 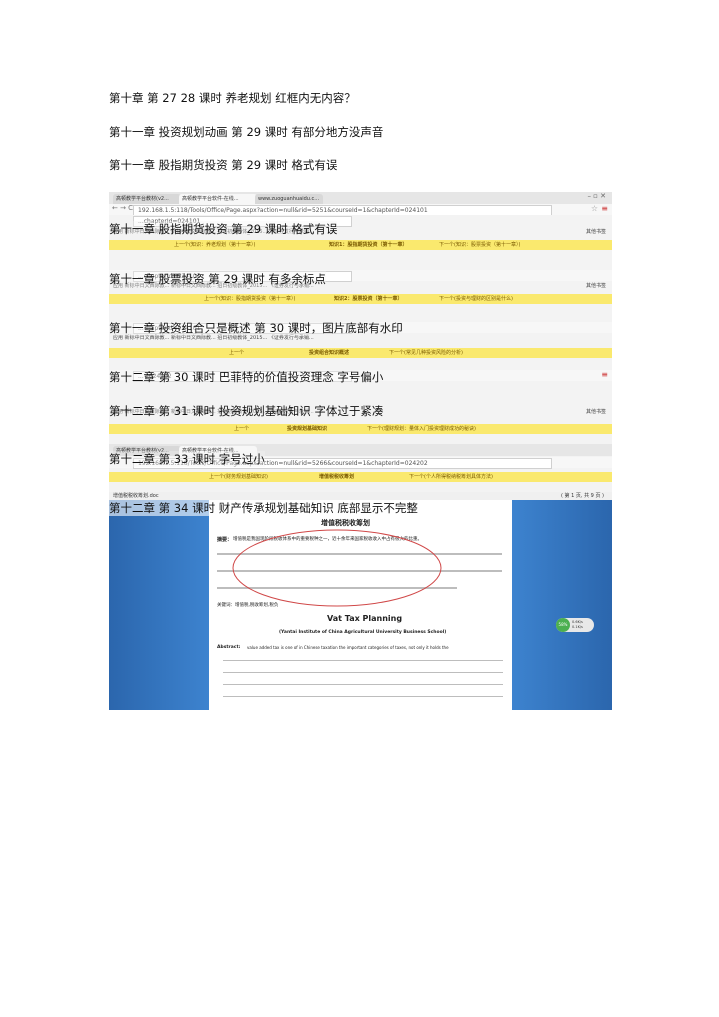 I want to click on overlay-note: 第十一章 投资组合只是概述 第 30 课时，图片底部有水印, so click(x=256, y=328).